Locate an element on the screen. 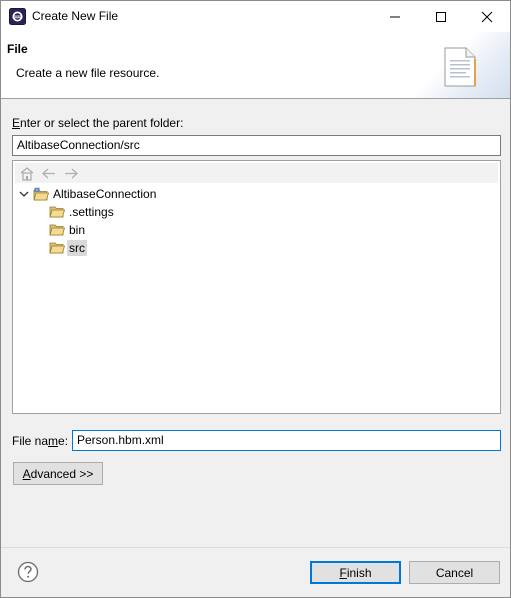 The height and width of the screenshot is (598, 511). wizard-banner: File Create a new file resource. is located at coordinates (255, 65).